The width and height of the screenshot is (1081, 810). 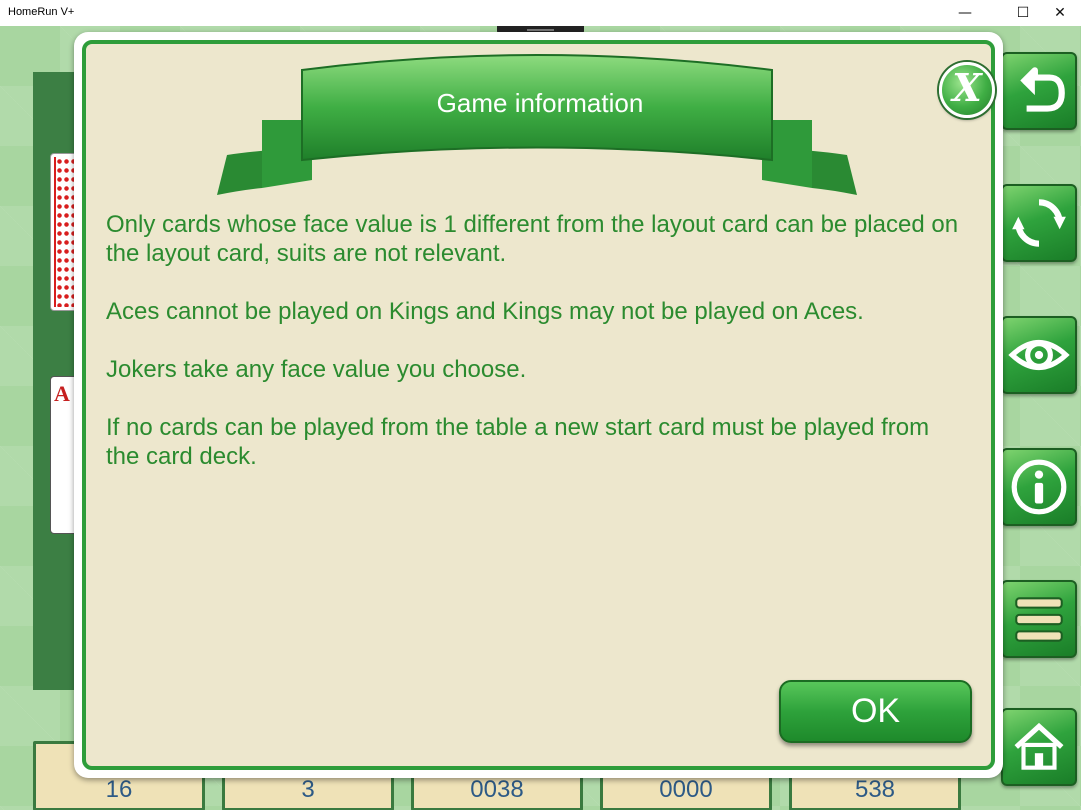 I want to click on title-ribbon, so click(x=537, y=124).